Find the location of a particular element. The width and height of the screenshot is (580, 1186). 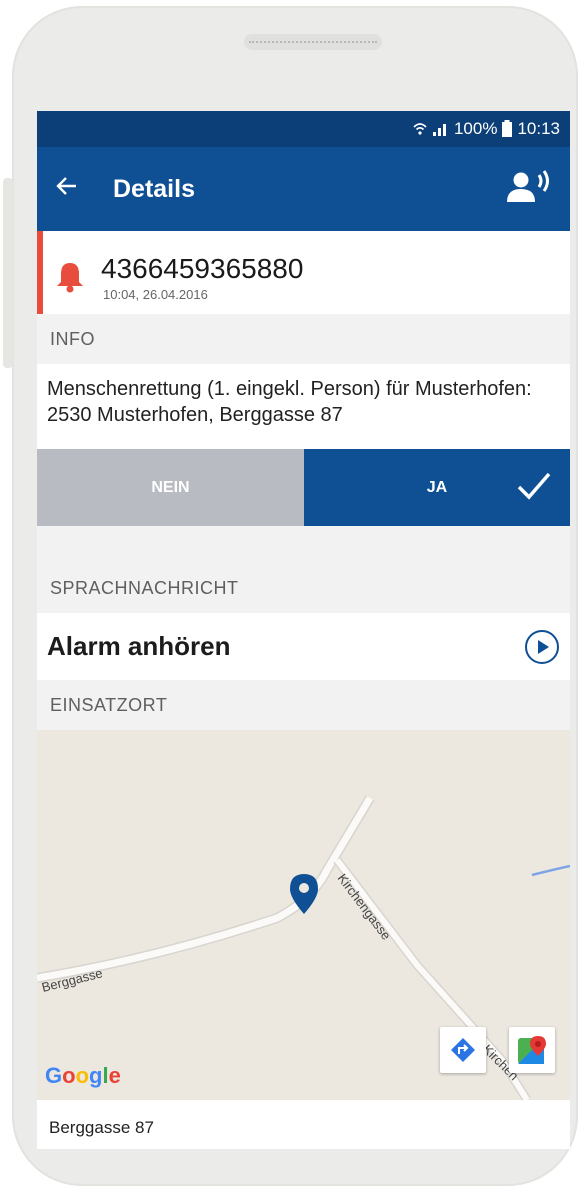

signal-icon is located at coordinates (439, 130).